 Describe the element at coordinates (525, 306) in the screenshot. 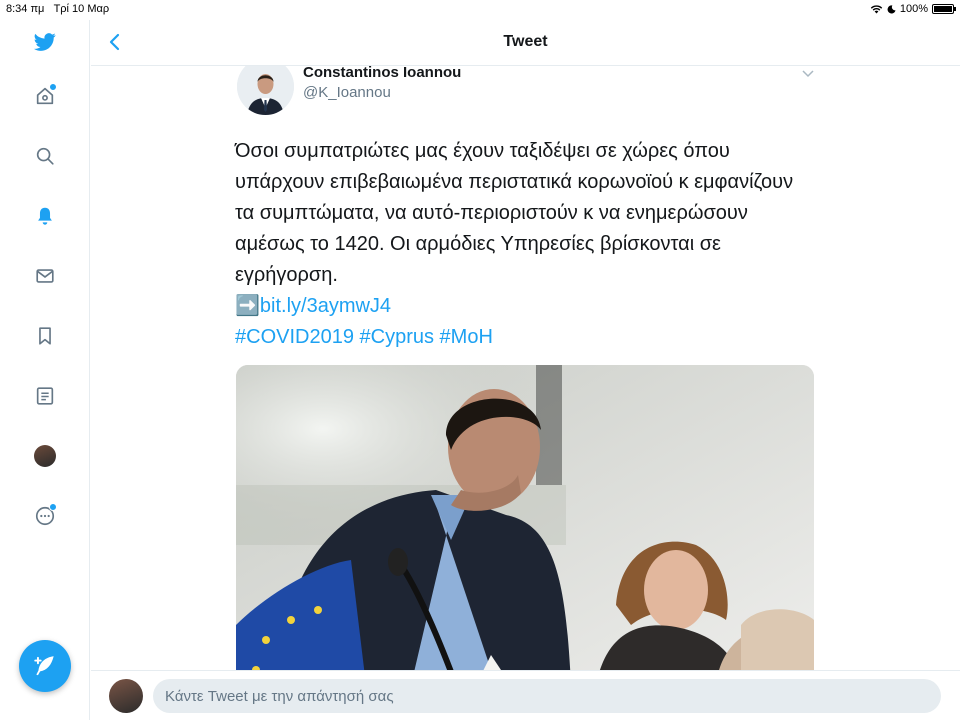

I see `tweet-link-line: ➡️bit.ly/3aymwJ4` at that location.